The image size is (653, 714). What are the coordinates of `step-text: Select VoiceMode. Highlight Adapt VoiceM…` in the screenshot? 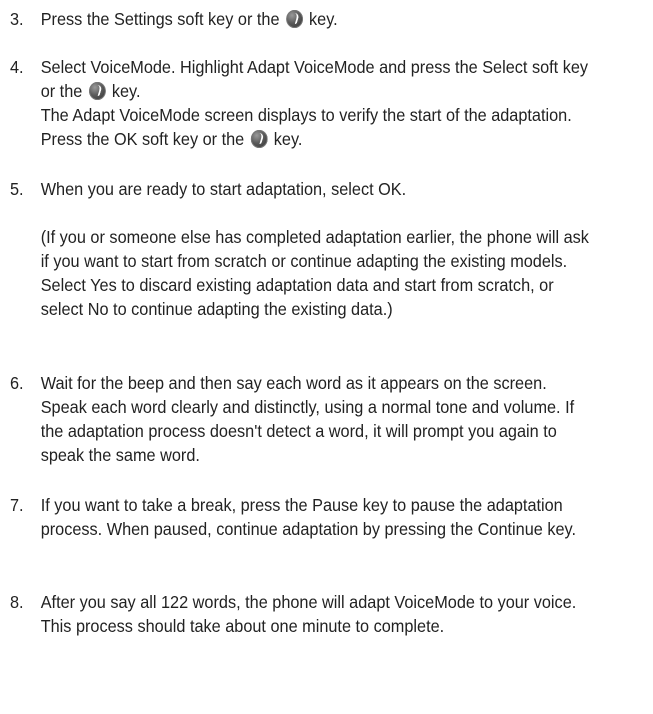 It's located at (314, 103).